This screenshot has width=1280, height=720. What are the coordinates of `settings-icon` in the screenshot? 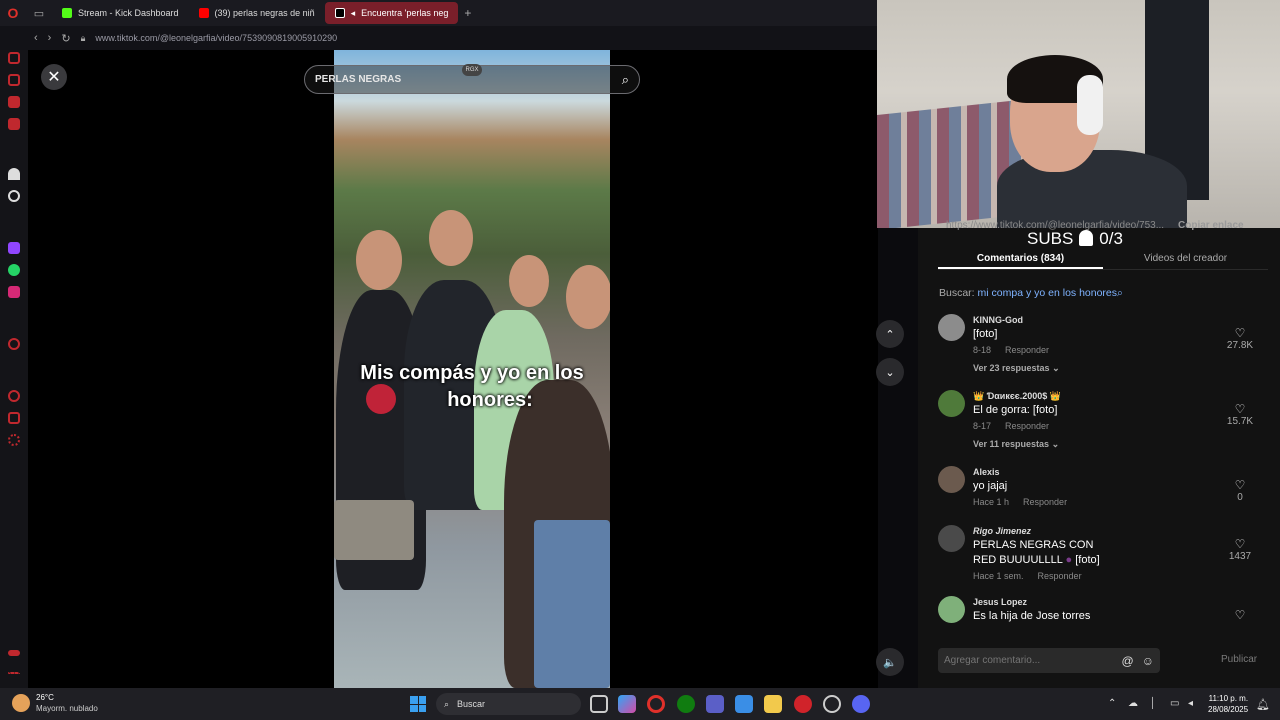 It's located at (14, 440).